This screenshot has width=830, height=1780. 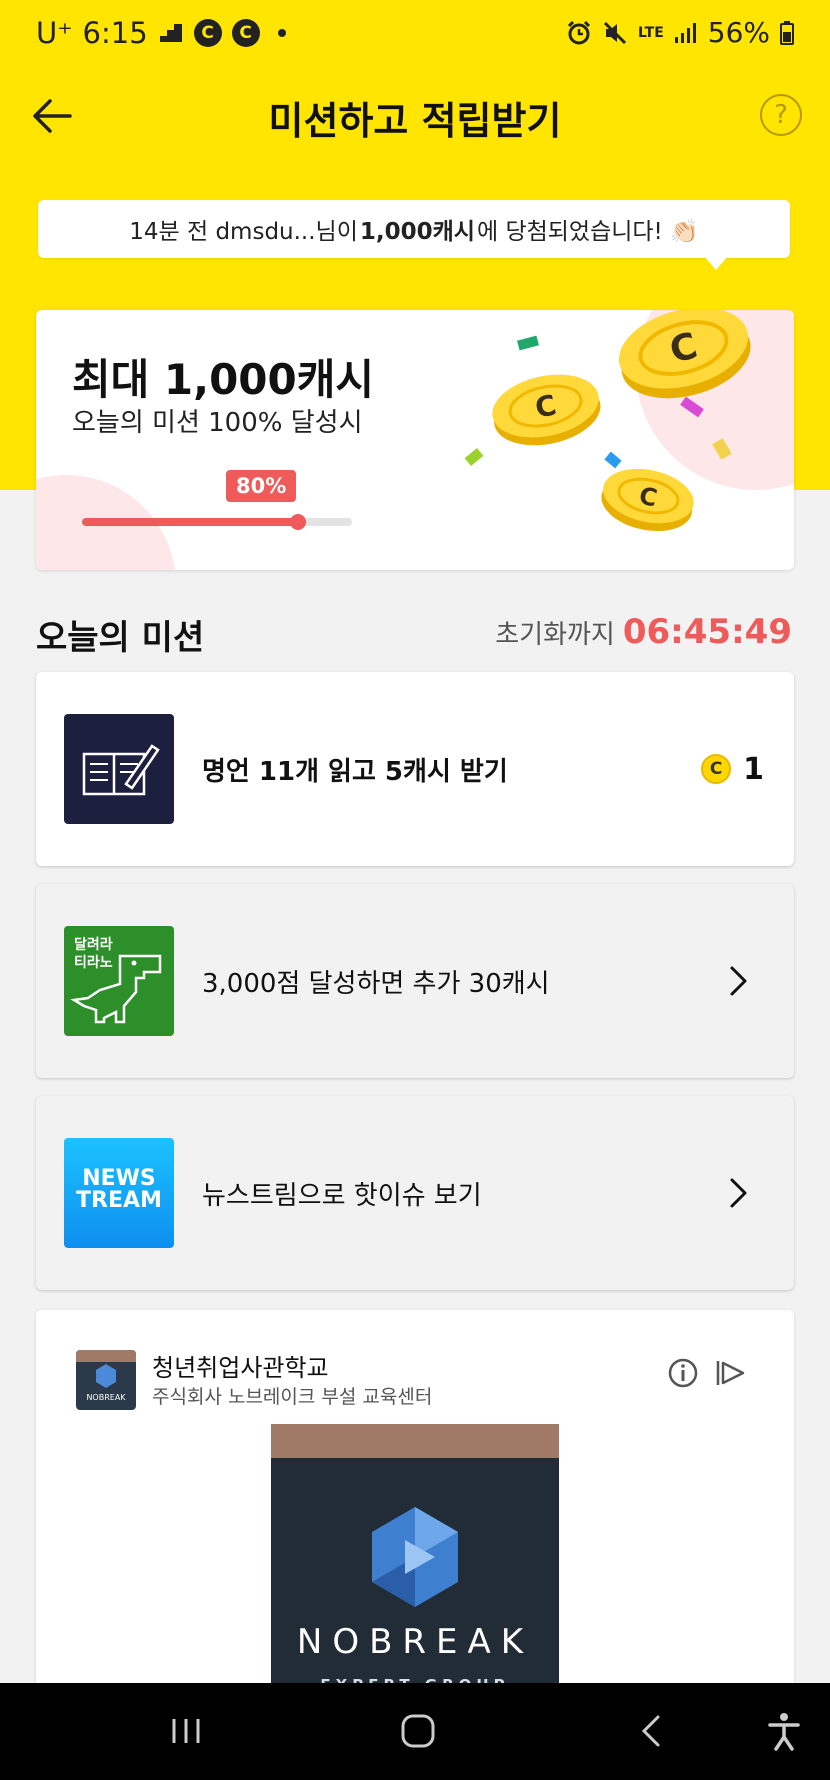 What do you see at coordinates (738, 32) in the screenshot?
I see `battery-percent: 56%` at bounding box center [738, 32].